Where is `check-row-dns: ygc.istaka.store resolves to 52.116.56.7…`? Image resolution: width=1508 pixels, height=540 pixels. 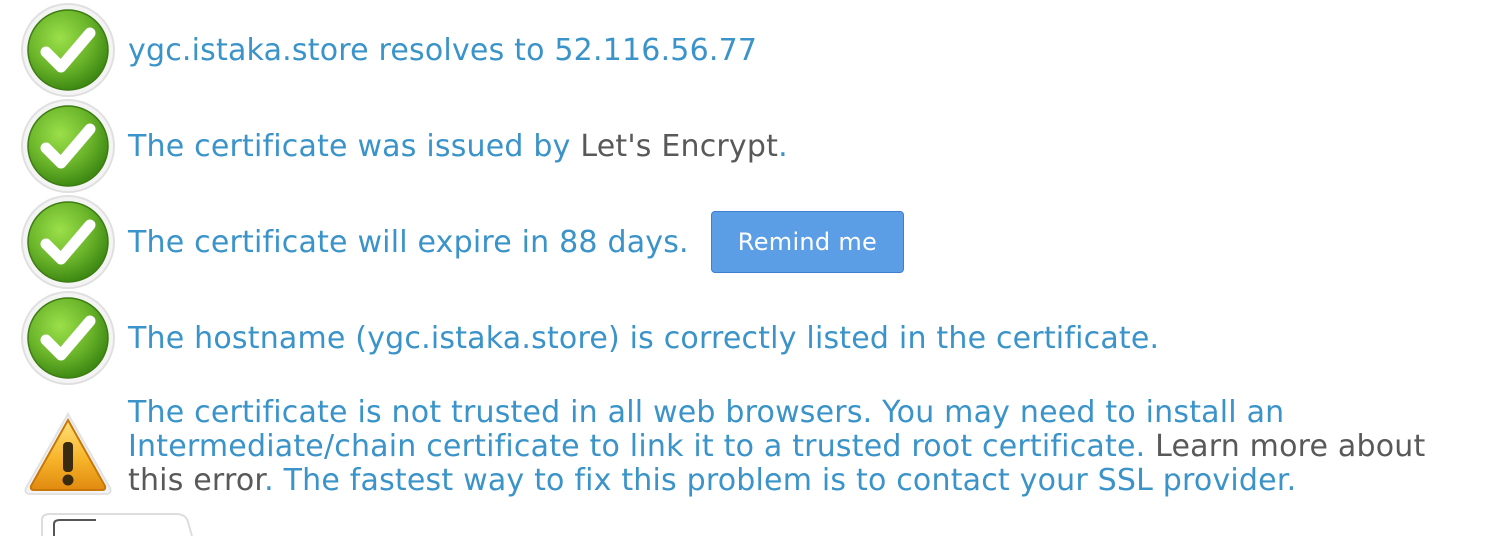
check-row-dns: ygc.istaka.store resolves to 52.116.56.7… is located at coordinates (388, 50).